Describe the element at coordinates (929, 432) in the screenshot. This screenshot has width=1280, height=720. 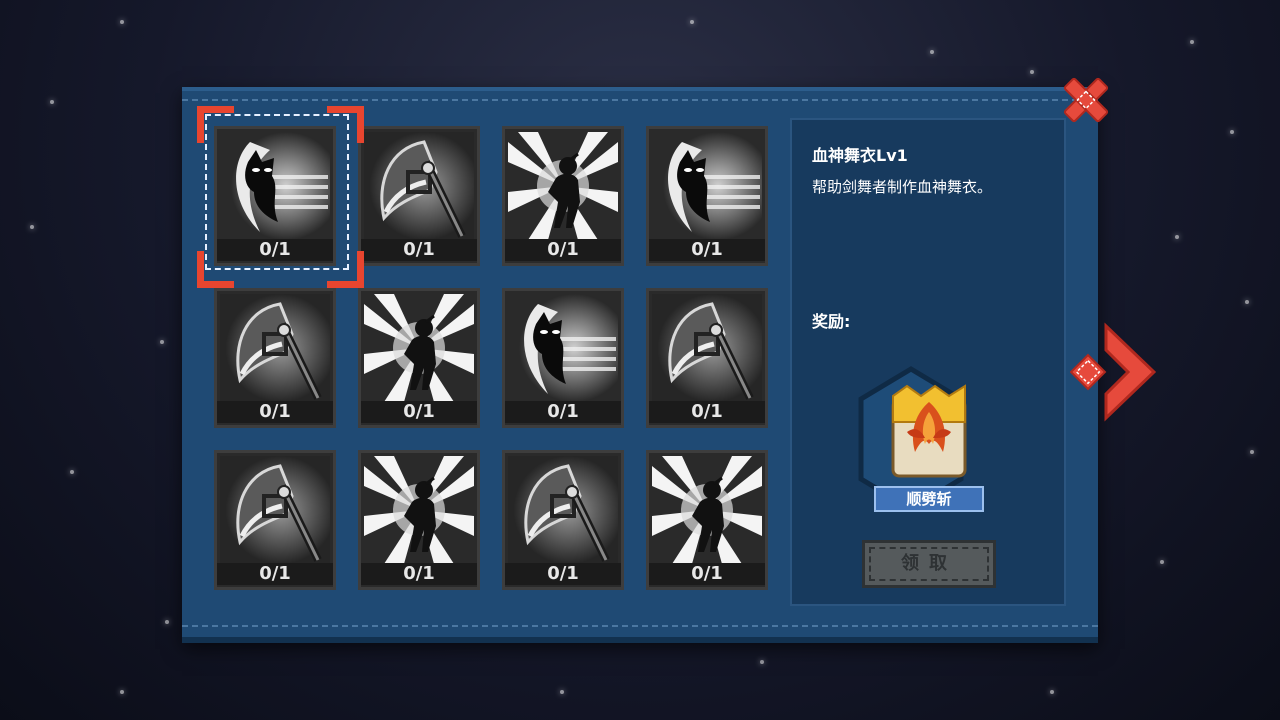
I see `phoenix-scroll-icon` at that location.